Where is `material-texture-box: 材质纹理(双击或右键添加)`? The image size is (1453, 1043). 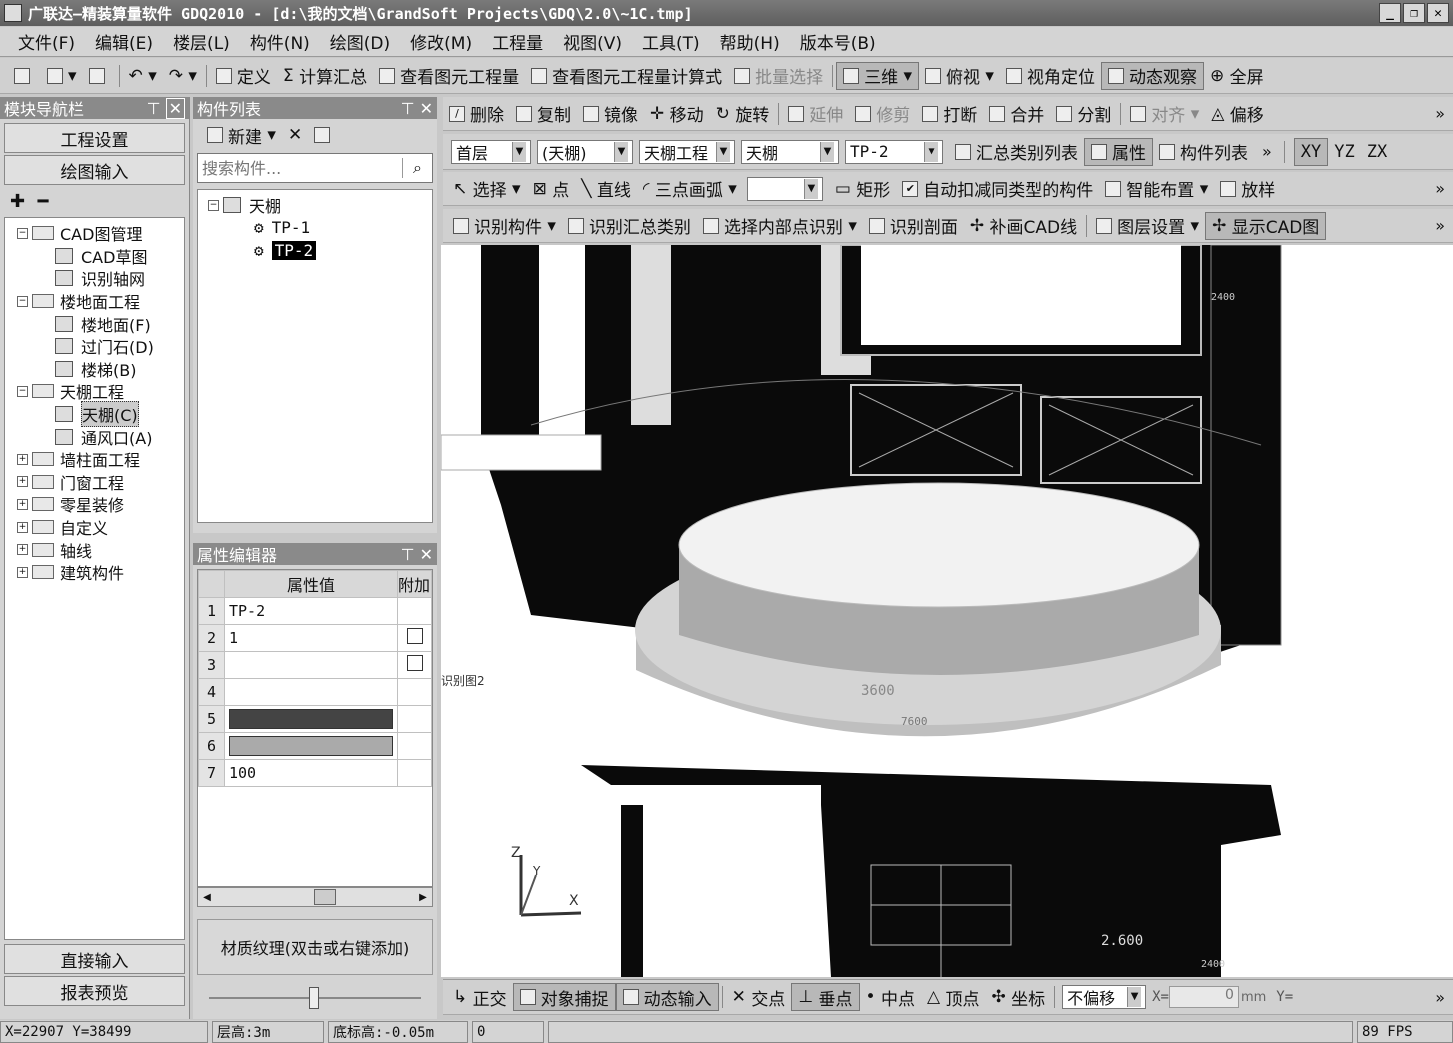
material-texture-box: 材质纹理(双击或右键添加) is located at coordinates (315, 947).